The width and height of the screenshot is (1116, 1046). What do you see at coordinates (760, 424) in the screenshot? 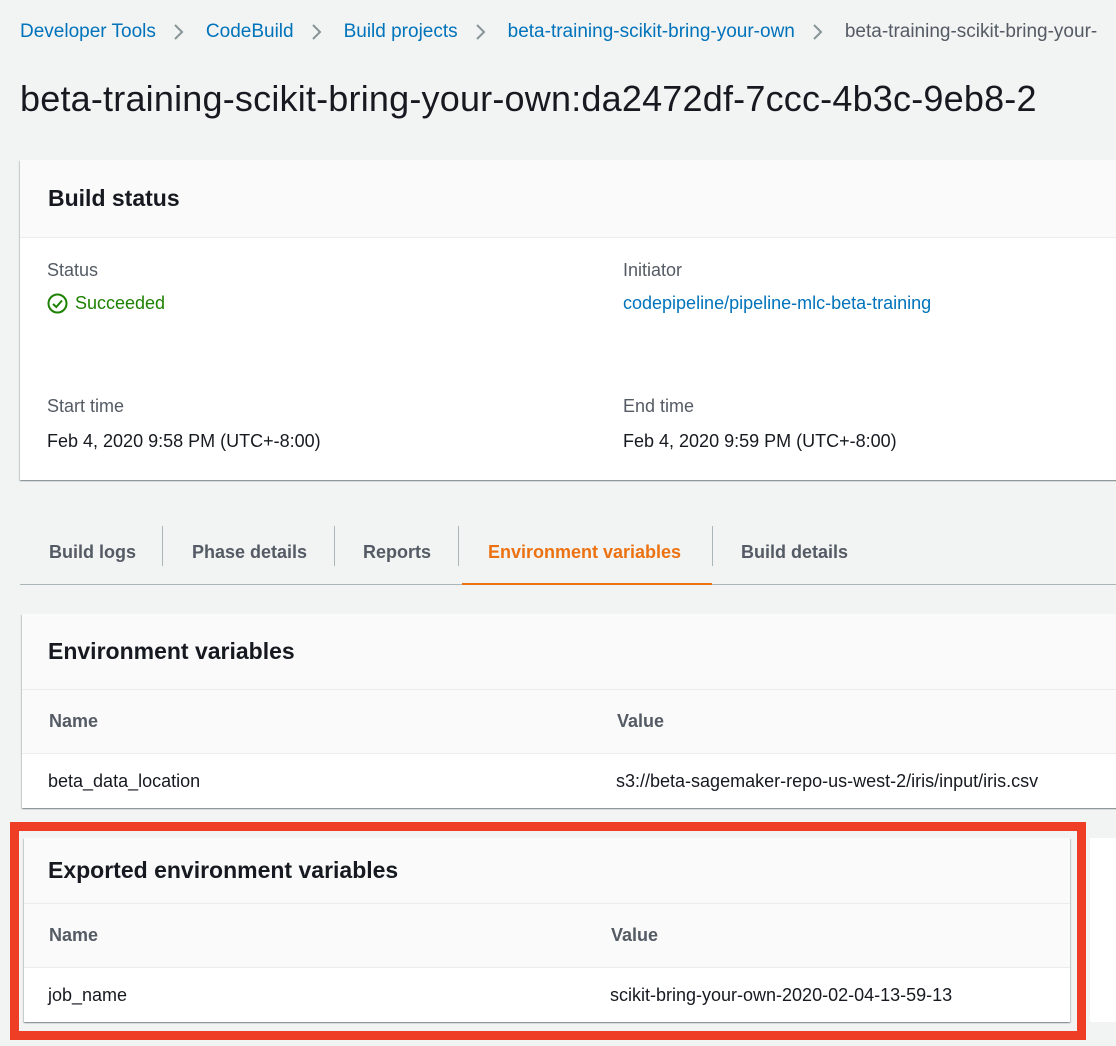
I see `end-time-field: End time Feb 4, 2020 9:59 PM (UTC+-8:00)` at bounding box center [760, 424].